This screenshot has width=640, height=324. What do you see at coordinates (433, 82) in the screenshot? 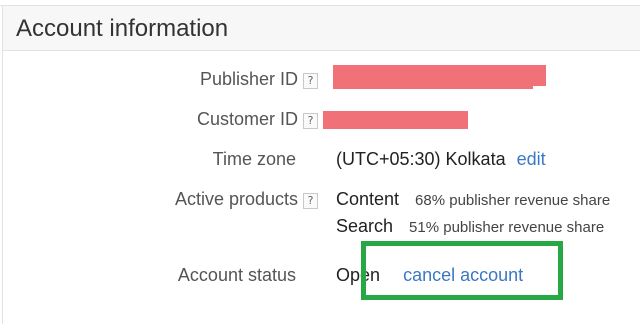
I see `redacted-publisher-id-lower` at bounding box center [433, 82].